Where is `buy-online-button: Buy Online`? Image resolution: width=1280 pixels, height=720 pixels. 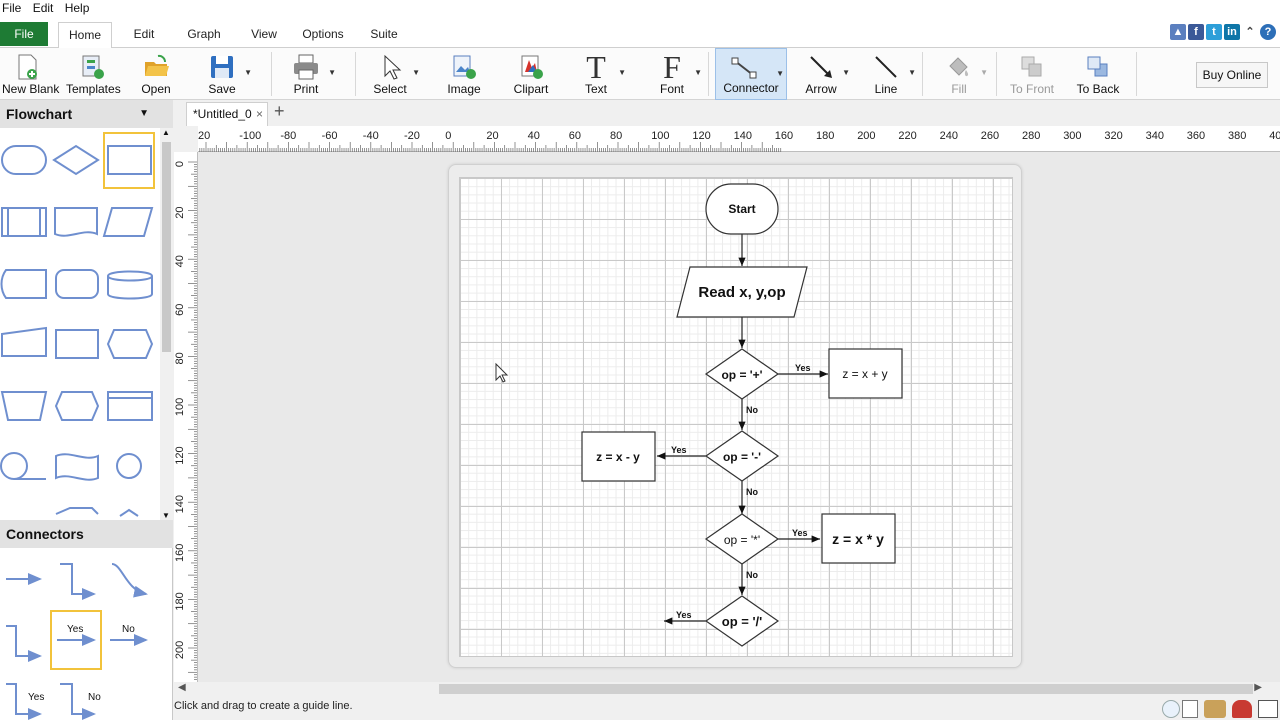
buy-online-button: Buy Online is located at coordinates (1232, 75).